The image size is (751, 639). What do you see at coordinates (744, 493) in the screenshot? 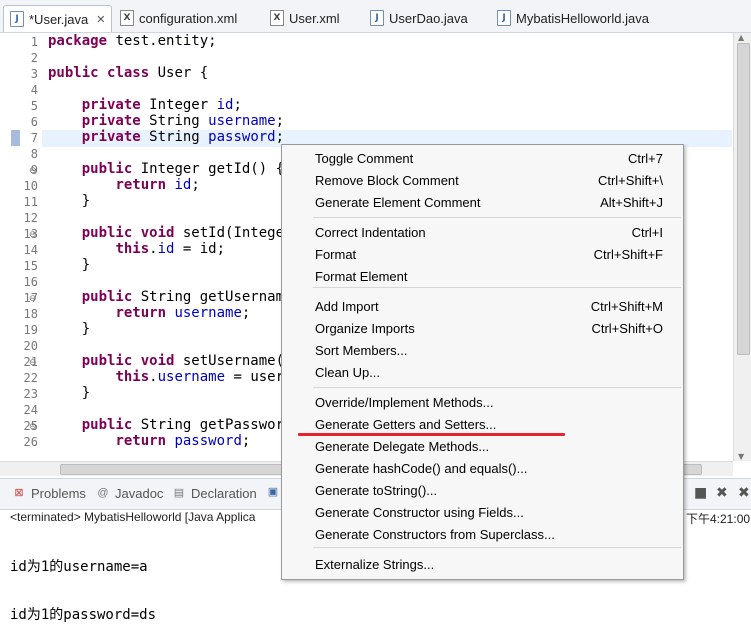
I see `remove-all-icon: ✖` at bounding box center [744, 493].